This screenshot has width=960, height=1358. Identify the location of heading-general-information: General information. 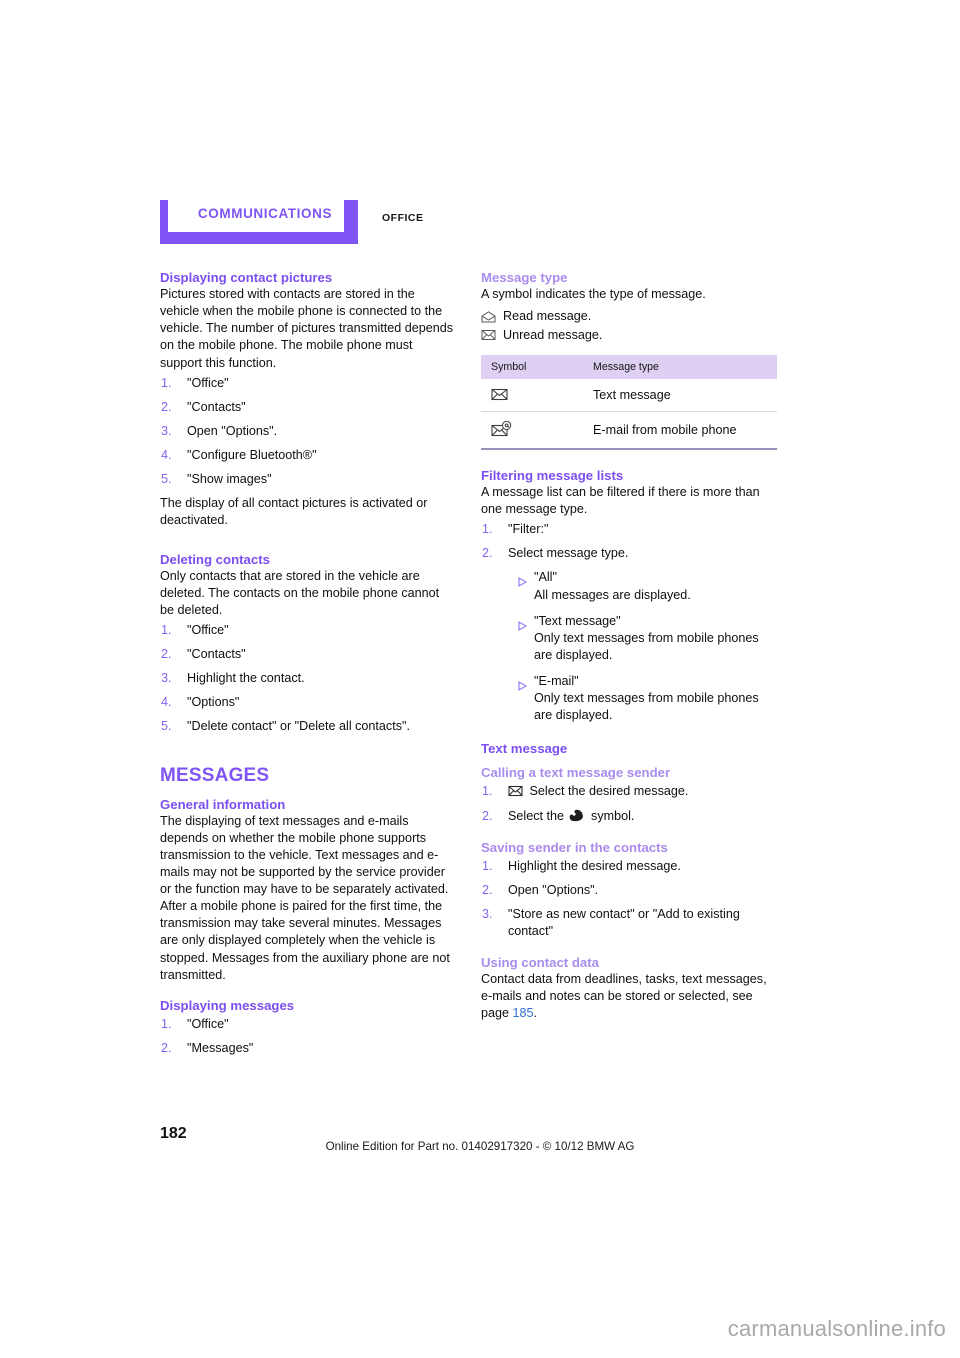
(223, 804).